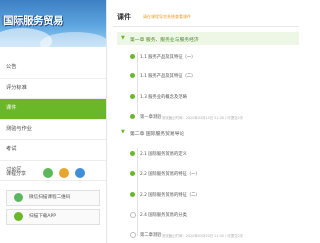 The width and height of the screenshot is (320, 243). What do you see at coordinates (163, 97) in the screenshot?
I see `lesson-title: 1.3 服务业的概念及范畴` at bounding box center [163, 97].